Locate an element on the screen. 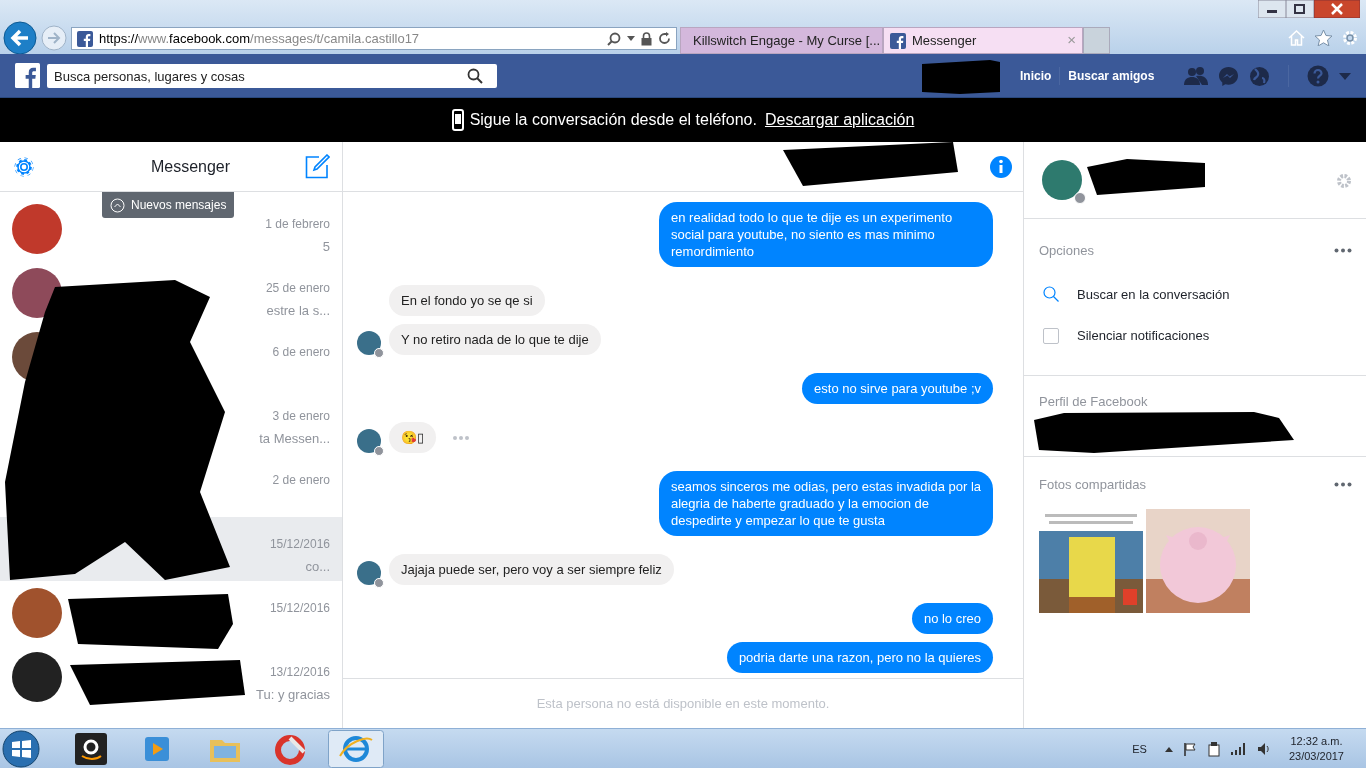 This screenshot has width=1366, height=768. back-button is located at coordinates (20, 38).